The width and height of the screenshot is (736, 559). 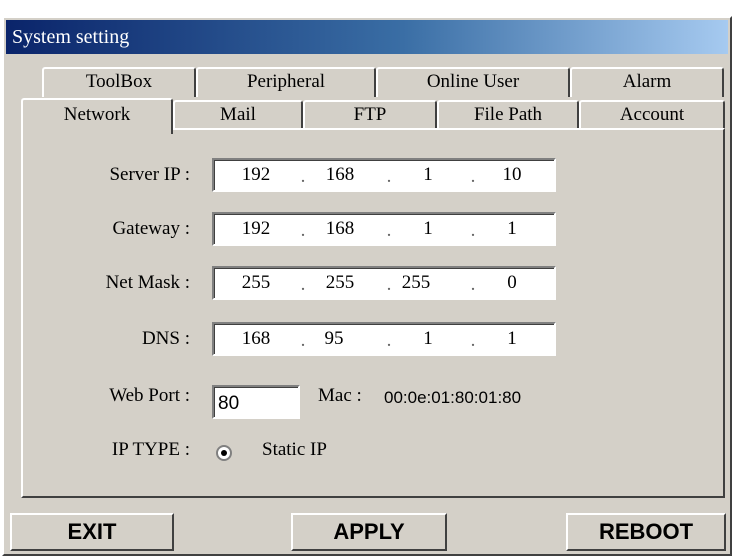 I want to click on exit-button: EXIT, so click(x=92, y=532).